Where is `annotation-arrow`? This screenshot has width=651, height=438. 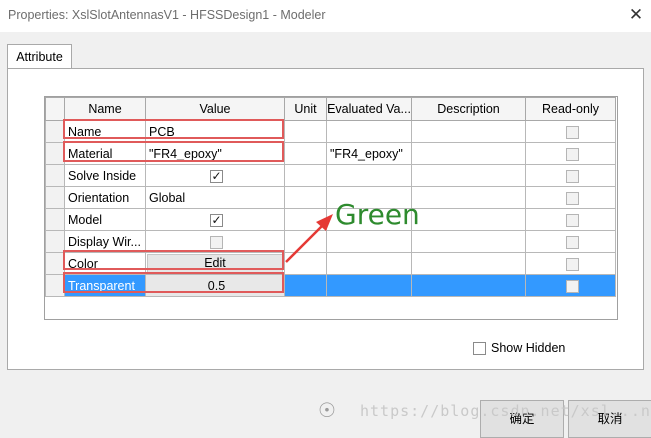
annotation-arrow is located at coordinates (309, 238).